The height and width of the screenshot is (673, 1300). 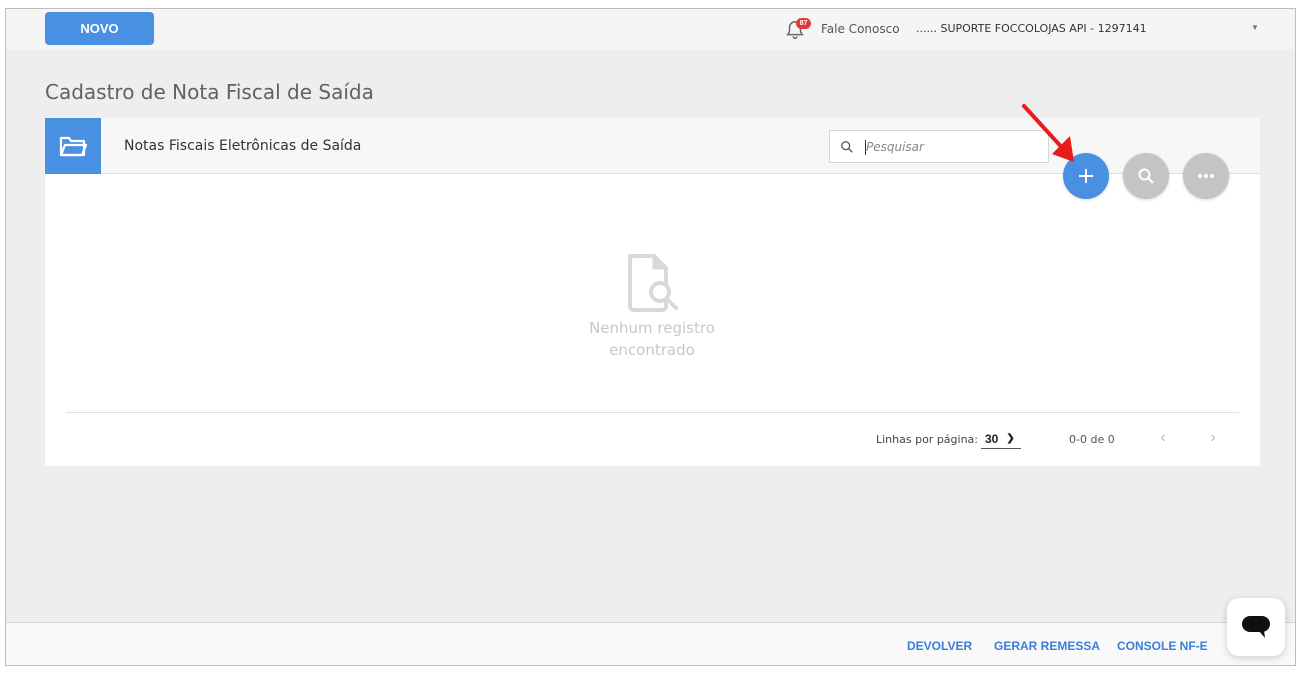 I want to click on new-button: NOVO, so click(x=99, y=28).